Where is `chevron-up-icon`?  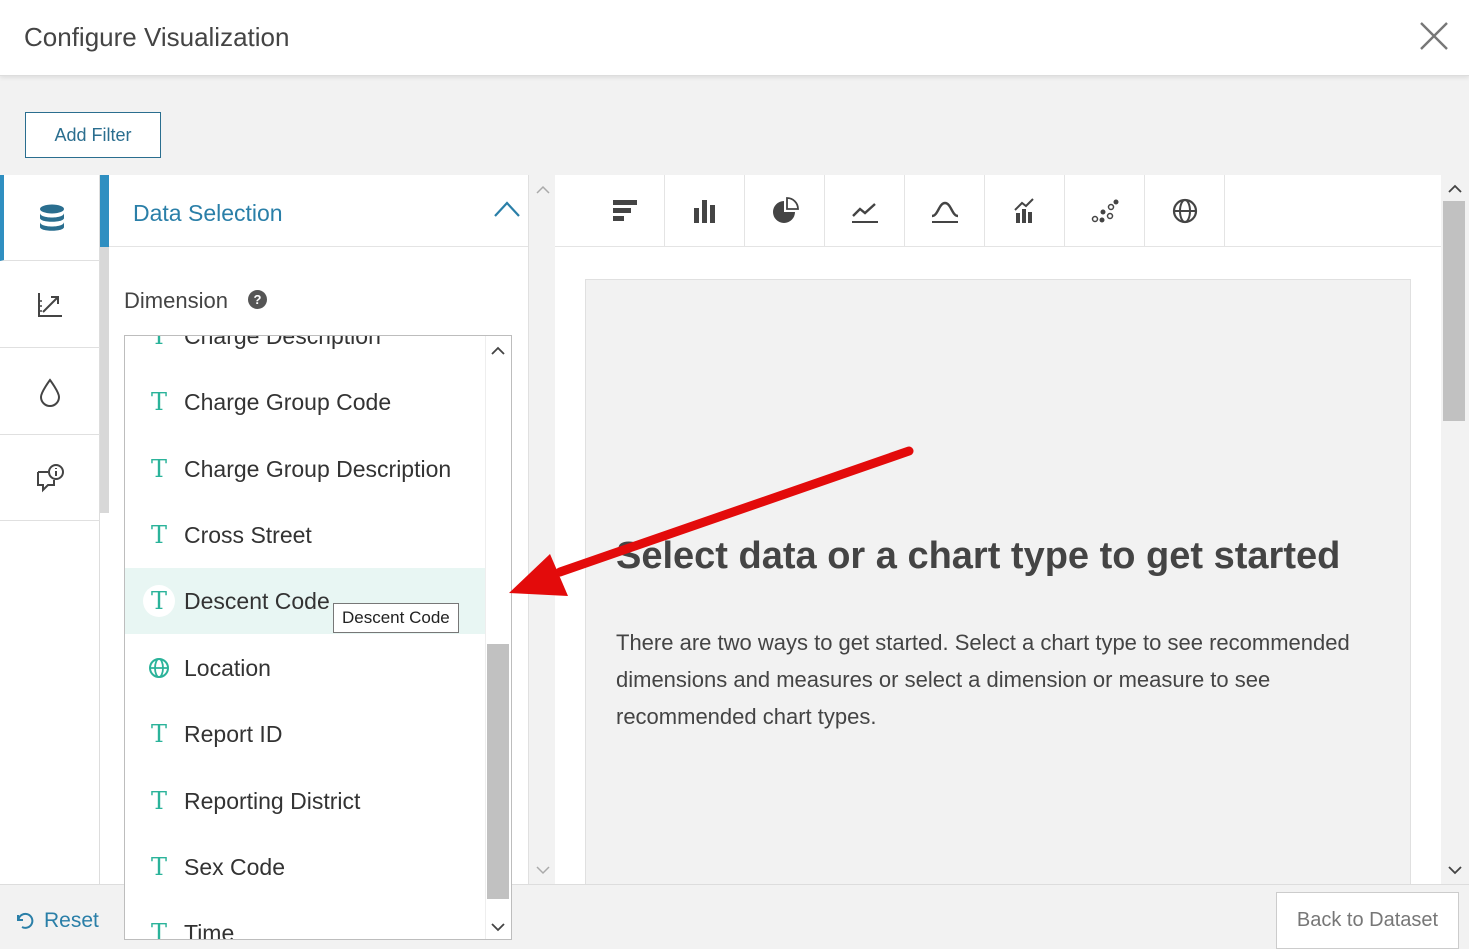 chevron-up-icon is located at coordinates (507, 209).